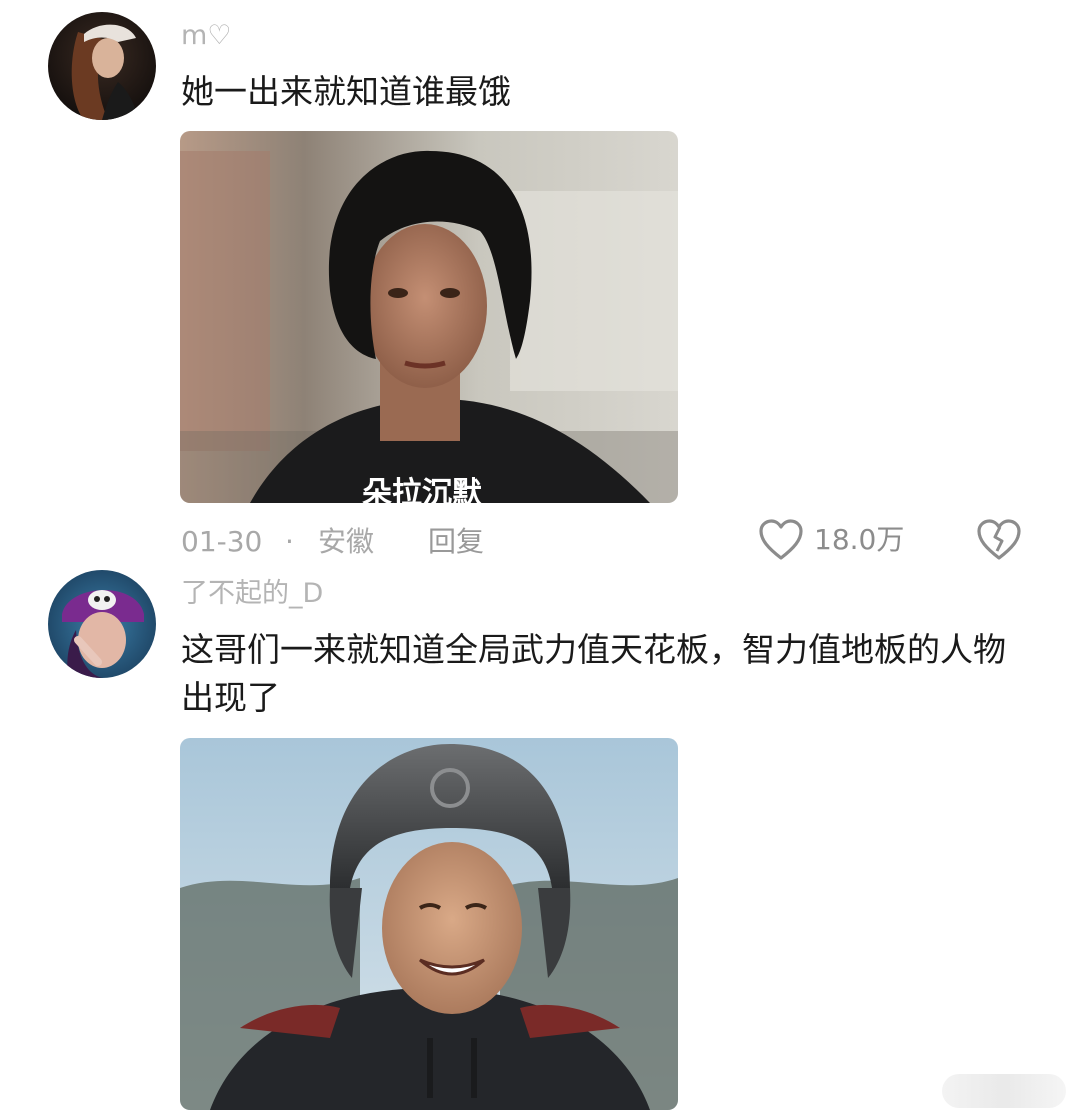 The image size is (1080, 1118). I want to click on comment-date: 01-30, so click(222, 541).